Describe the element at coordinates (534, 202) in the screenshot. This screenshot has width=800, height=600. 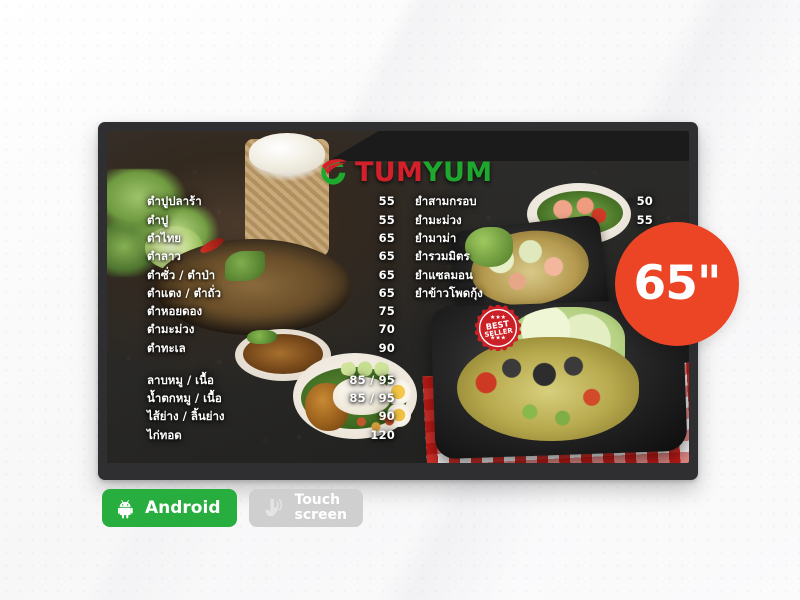
I see `menu-item: ยำสามกรอบ 50` at that location.